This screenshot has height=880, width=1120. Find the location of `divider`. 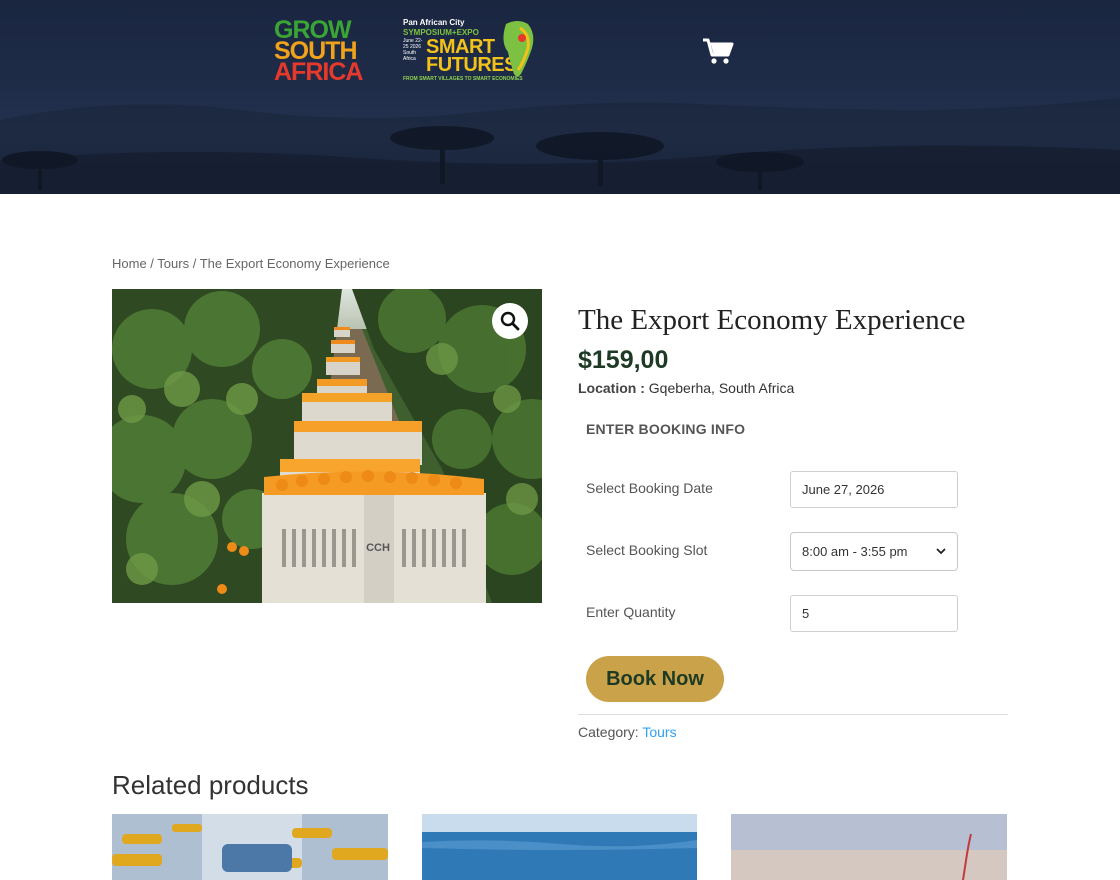

divider is located at coordinates (793, 714).